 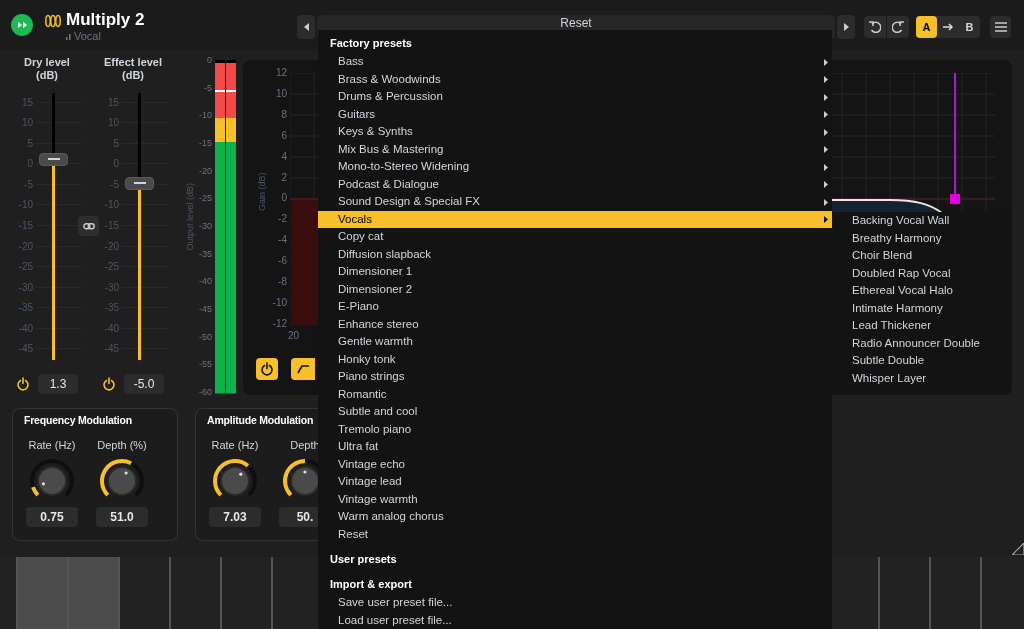 I want to click on menu-icon, so click(x=1000, y=27).